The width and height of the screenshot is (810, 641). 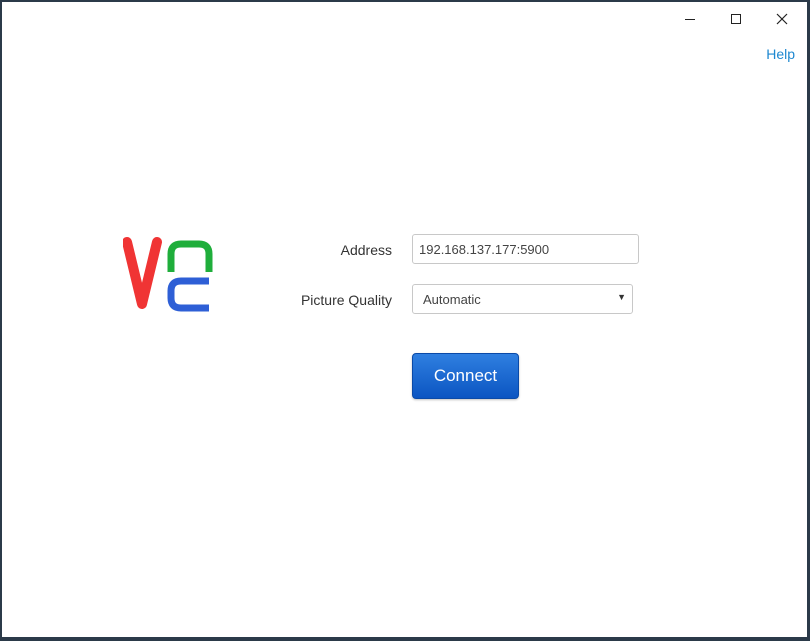 I want to click on maximize-icon, so click(x=736, y=19).